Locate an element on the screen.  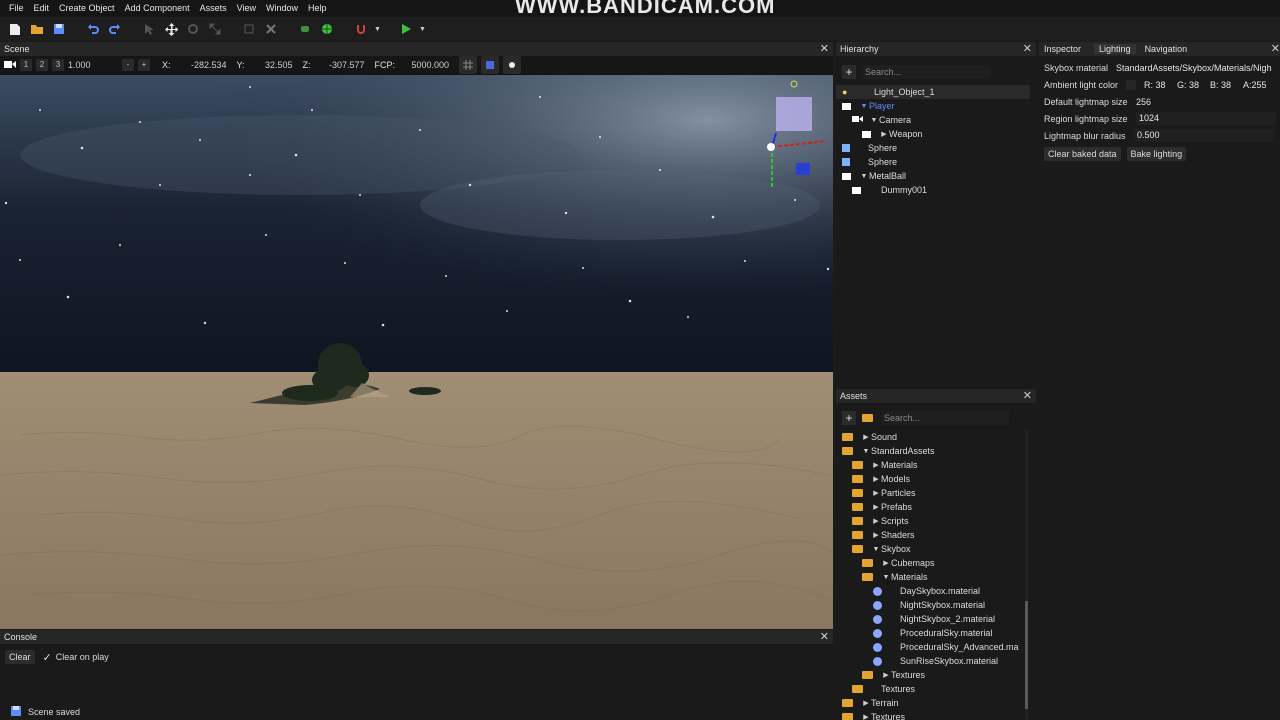
add-object-button: + is located at coordinates (849, 72).